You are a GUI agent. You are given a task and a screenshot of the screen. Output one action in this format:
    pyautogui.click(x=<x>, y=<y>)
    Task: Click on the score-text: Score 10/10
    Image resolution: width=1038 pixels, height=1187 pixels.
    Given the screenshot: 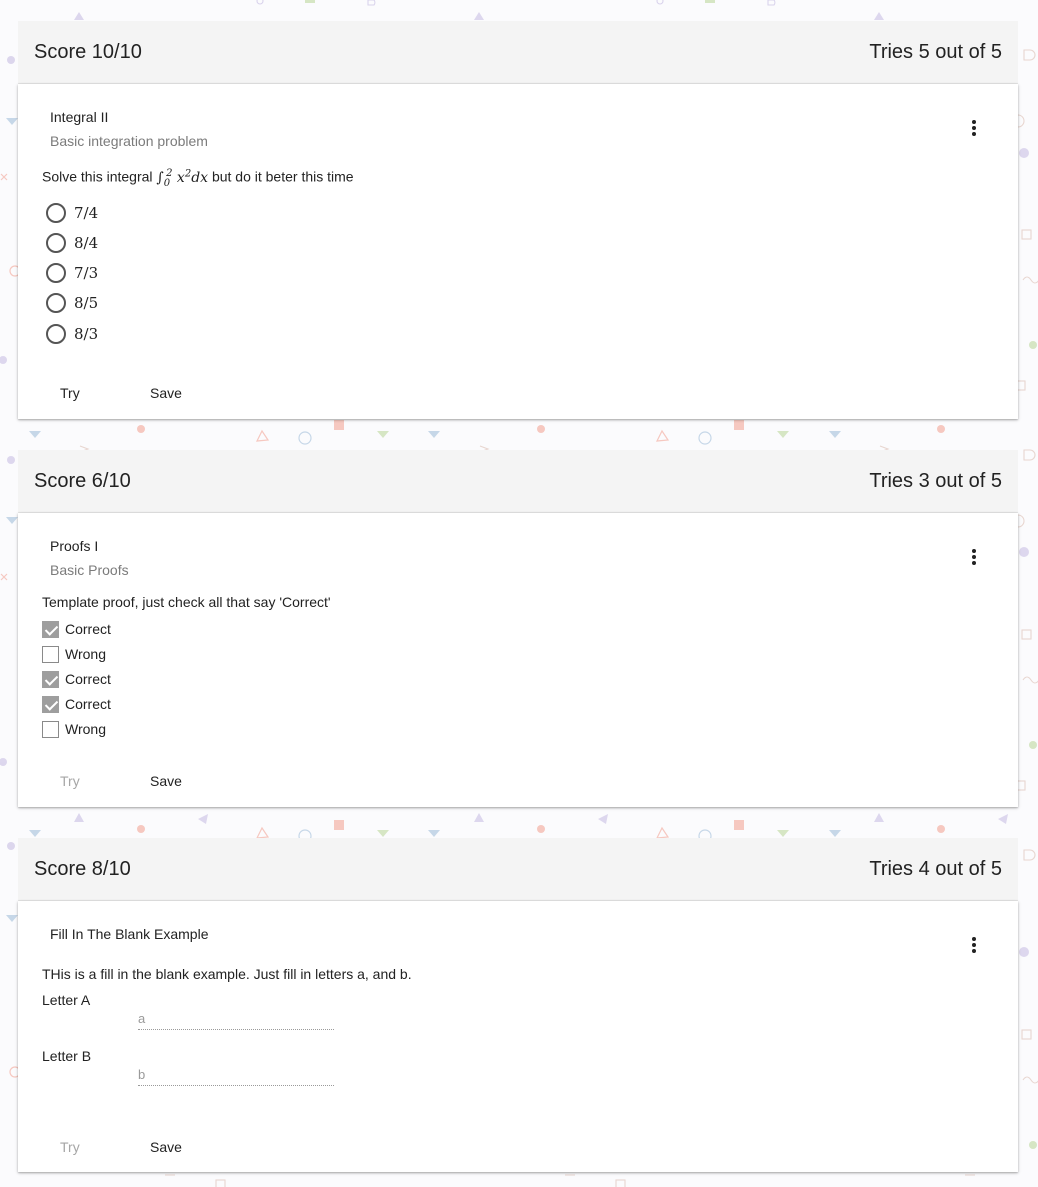 What is the action you would take?
    pyautogui.click(x=88, y=51)
    